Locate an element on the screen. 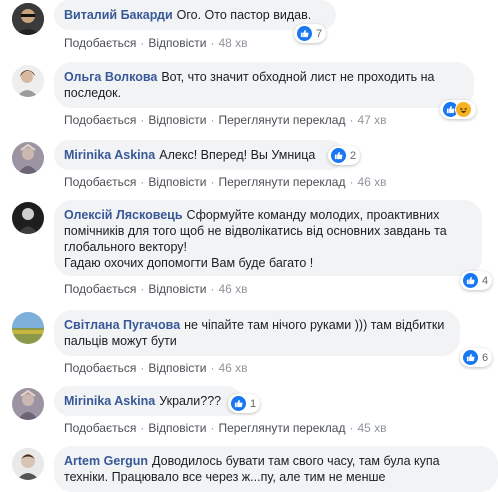 Image resolution: width=498 pixels, height=492 pixels. comment-author: Світлана Пугачова is located at coordinates (122, 325).